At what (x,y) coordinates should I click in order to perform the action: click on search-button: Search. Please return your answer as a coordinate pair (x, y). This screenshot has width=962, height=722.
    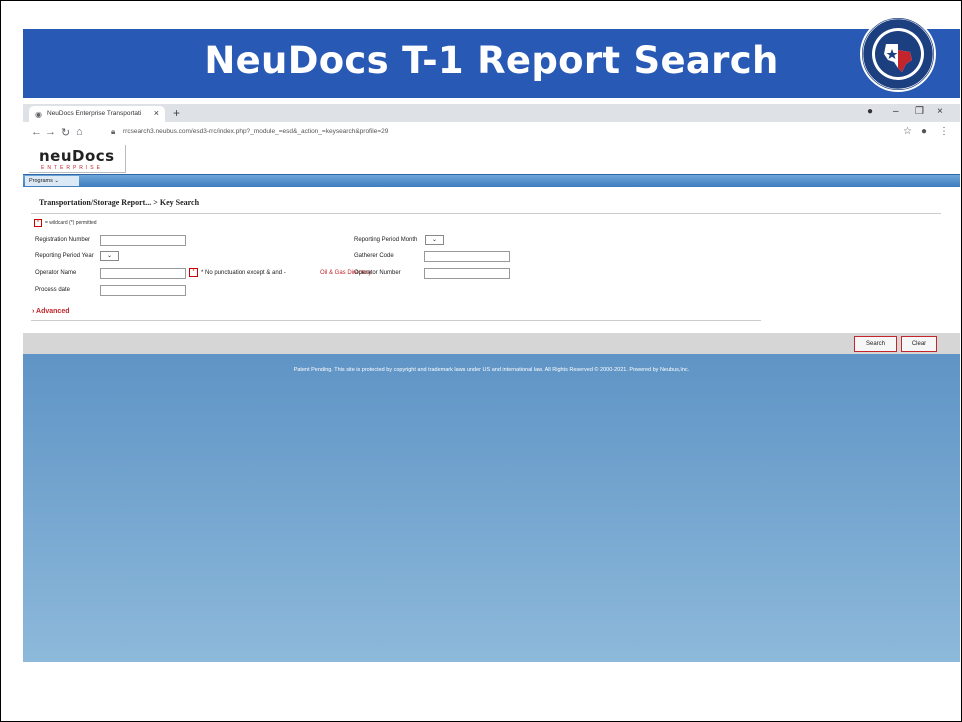
    Looking at the image, I should click on (875, 344).